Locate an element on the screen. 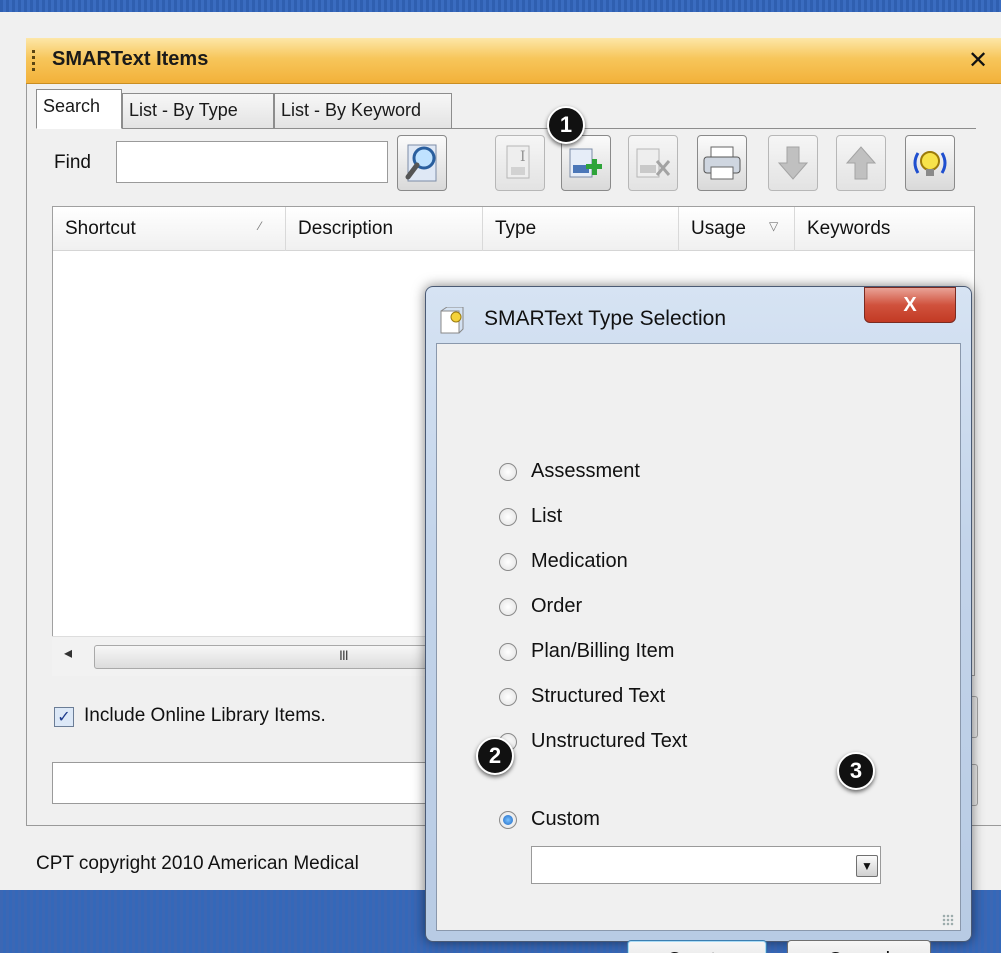  edit-item-icon: I is located at coordinates (518, 162).